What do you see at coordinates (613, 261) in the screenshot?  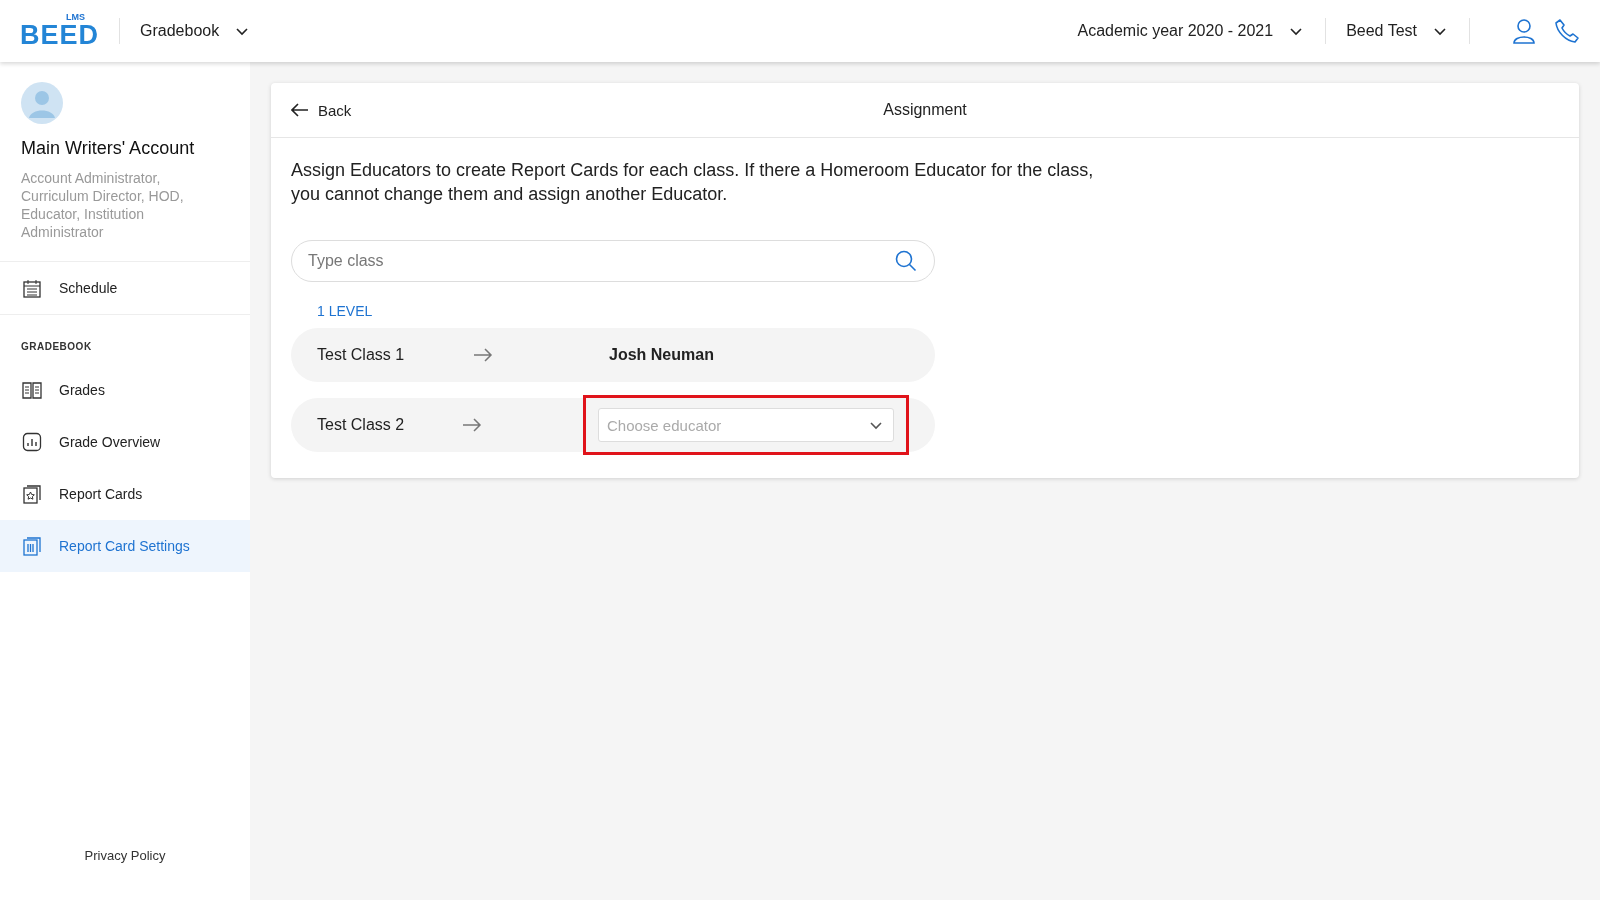 I see `search-field: Type class` at bounding box center [613, 261].